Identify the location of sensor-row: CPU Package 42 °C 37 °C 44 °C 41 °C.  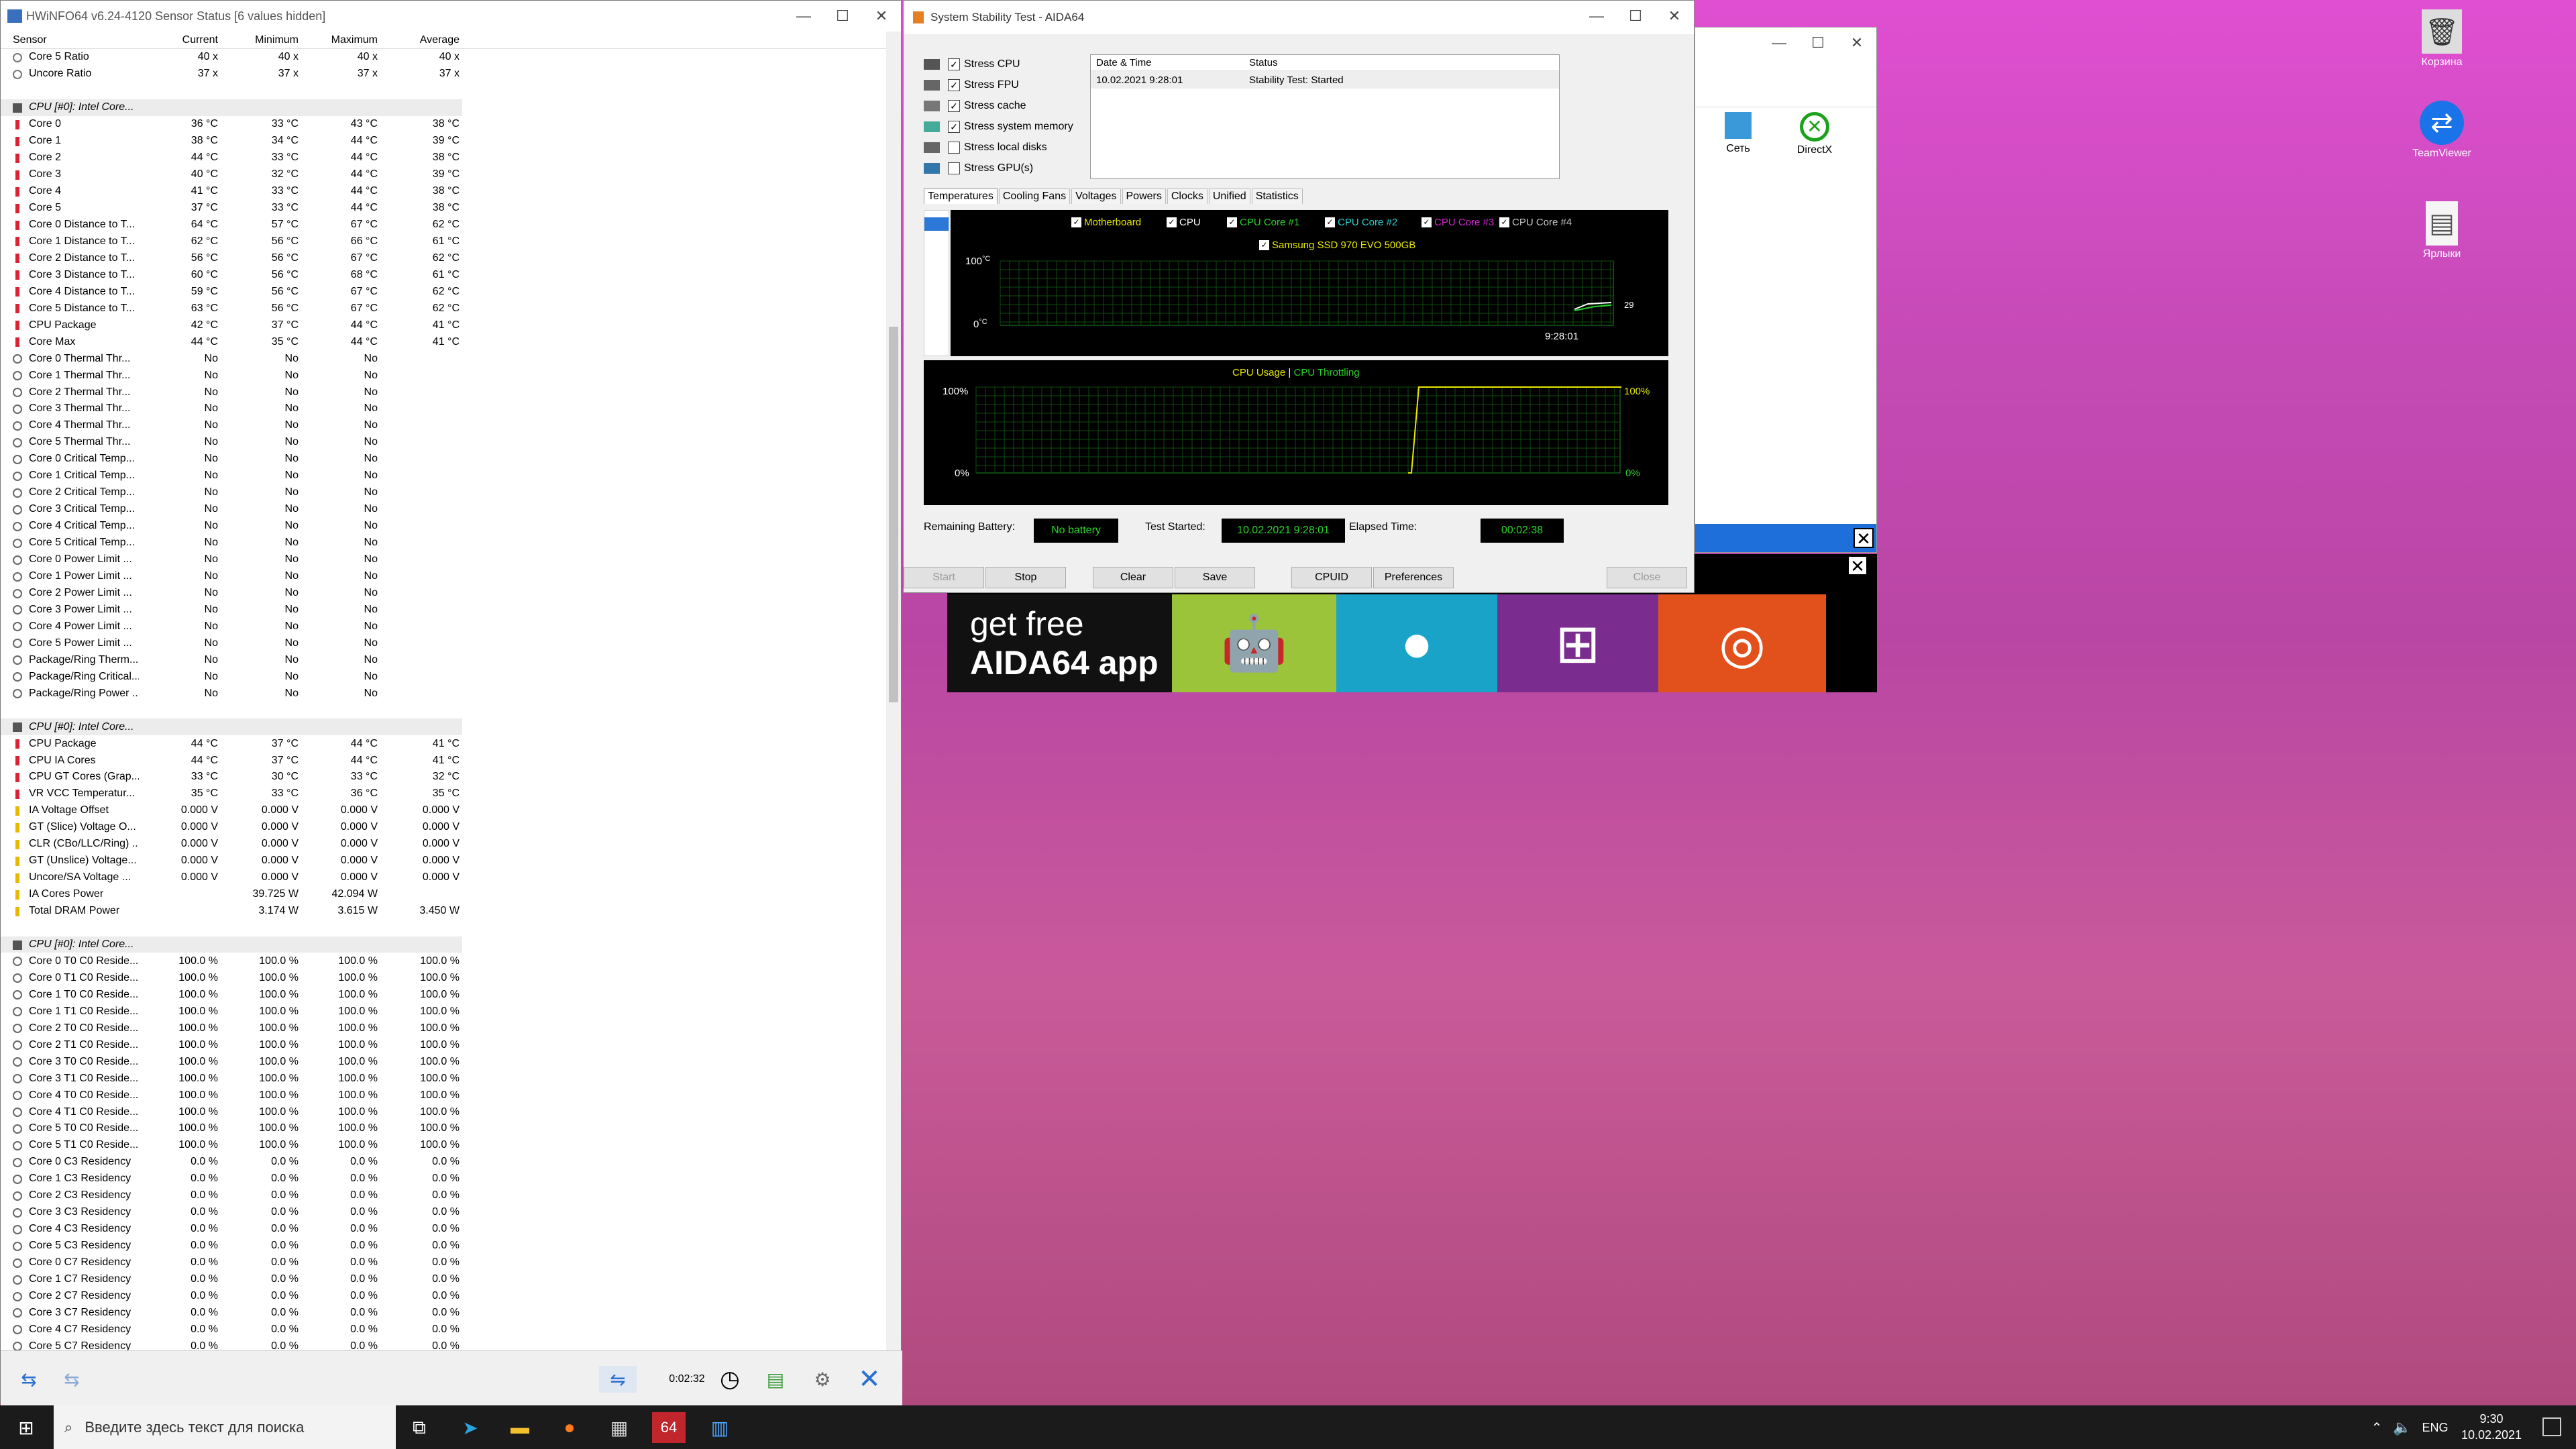
(443, 325).